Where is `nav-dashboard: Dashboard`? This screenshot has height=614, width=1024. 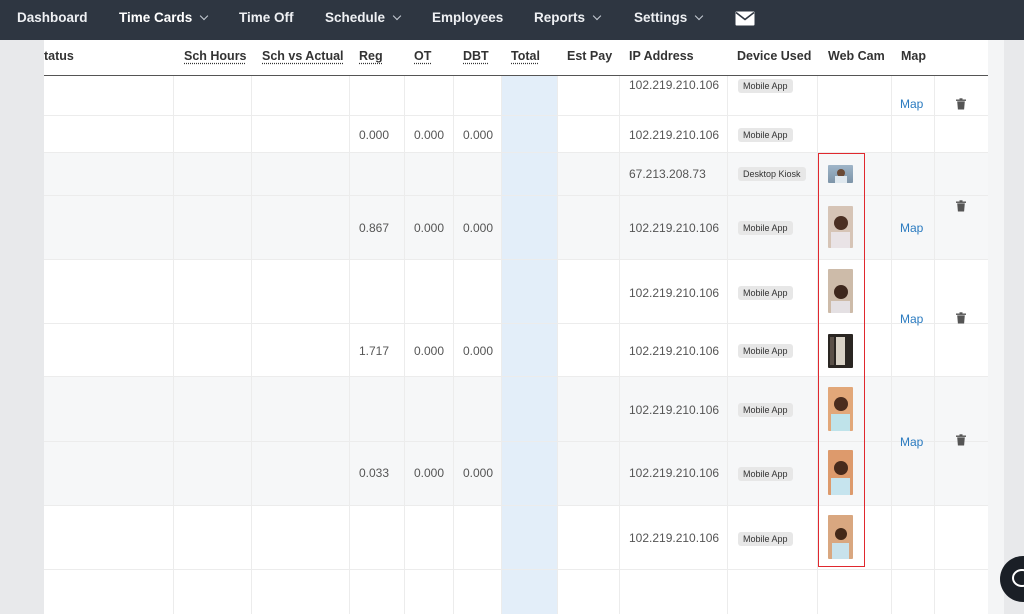
nav-dashboard: Dashboard is located at coordinates (52, 18).